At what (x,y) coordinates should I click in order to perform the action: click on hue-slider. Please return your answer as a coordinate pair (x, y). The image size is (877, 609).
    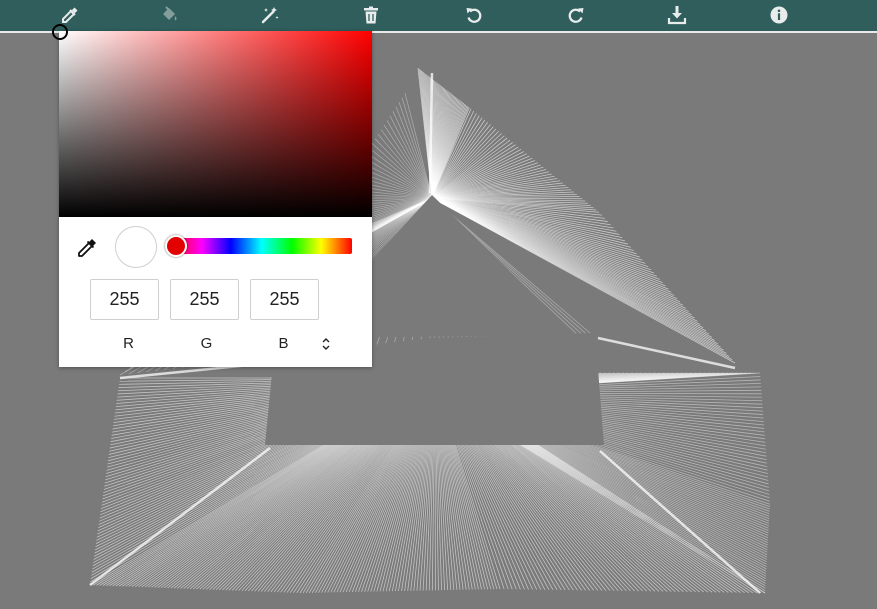
    Looking at the image, I should click on (258, 246).